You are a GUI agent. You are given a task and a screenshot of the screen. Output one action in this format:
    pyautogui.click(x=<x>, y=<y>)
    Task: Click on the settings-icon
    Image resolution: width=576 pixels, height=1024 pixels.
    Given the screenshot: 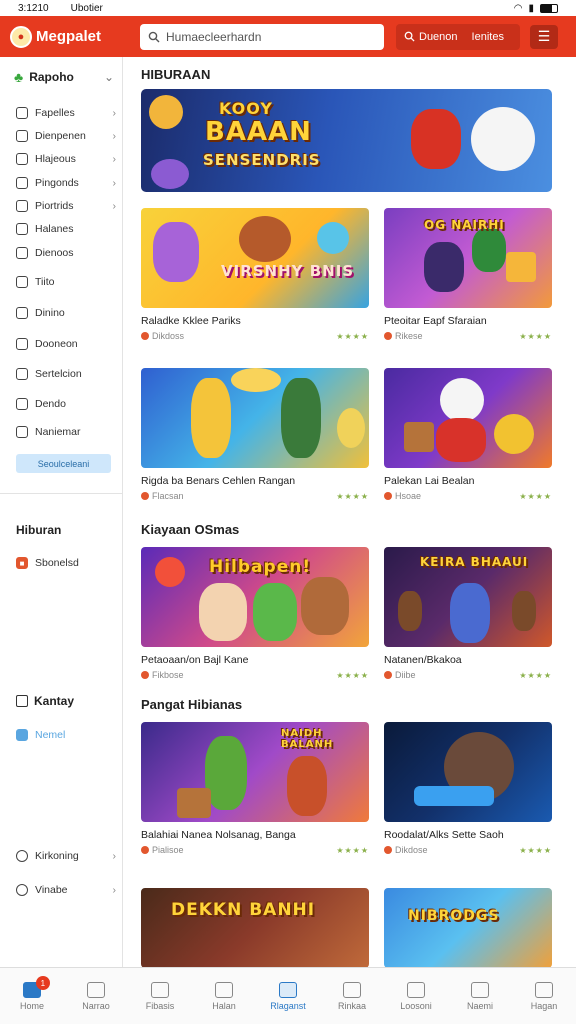 What is the action you would take?
    pyautogui.click(x=22, y=890)
    